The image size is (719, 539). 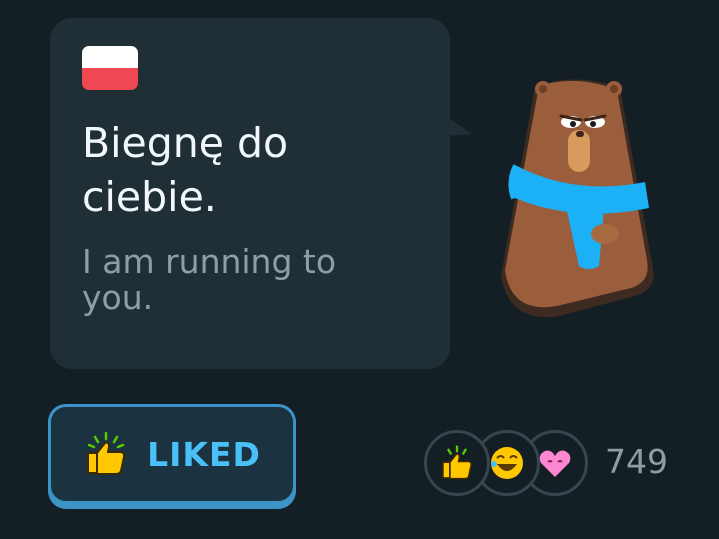 I want to click on liked-button: LIKED, so click(x=172, y=454).